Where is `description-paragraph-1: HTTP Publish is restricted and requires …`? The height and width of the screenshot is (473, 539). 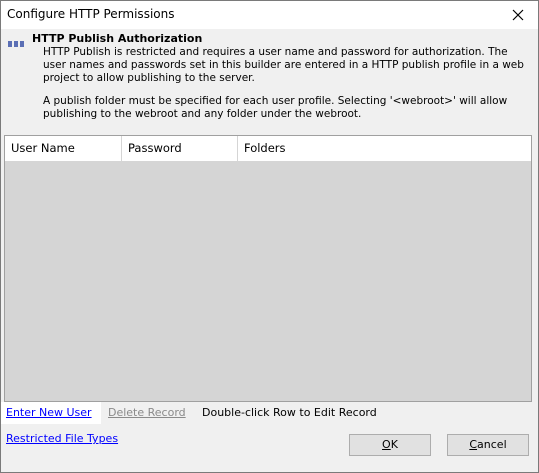
description-paragraph-1: HTTP Publish is restricted and requires … is located at coordinates (283, 65).